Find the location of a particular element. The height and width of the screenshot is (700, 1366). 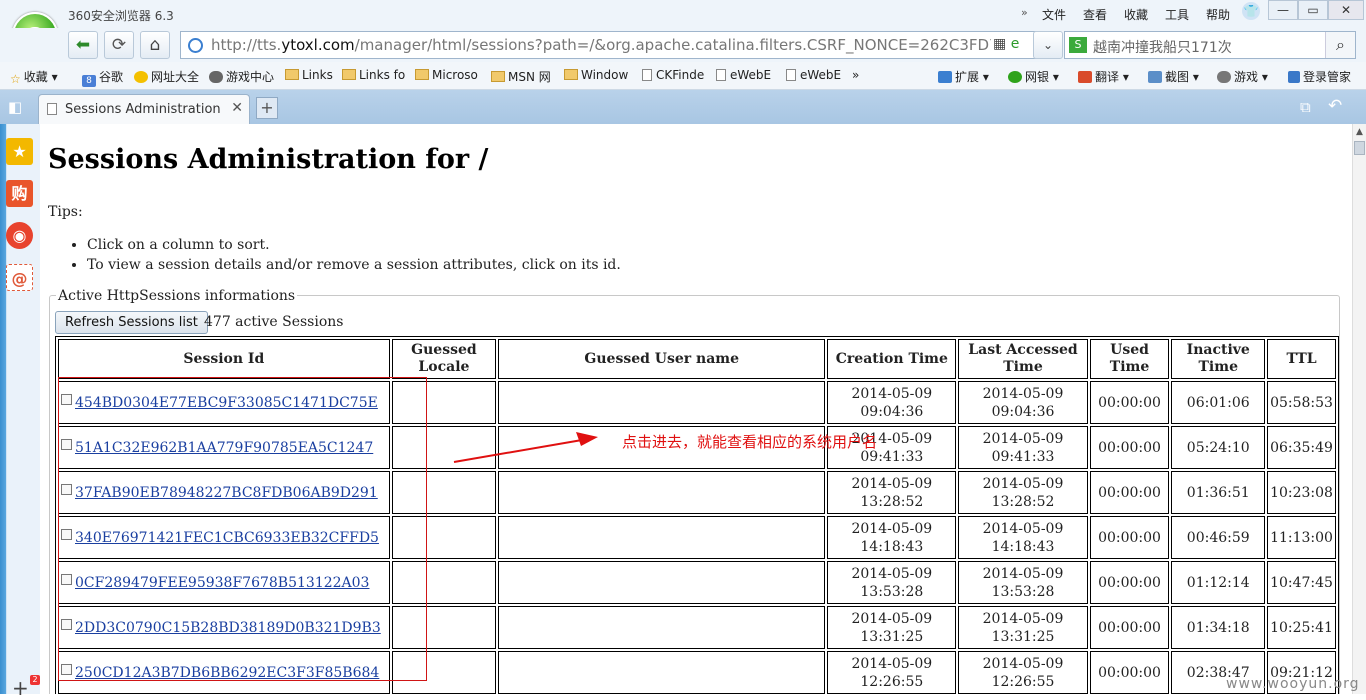

screenshot-menu: 截图 ▾ is located at coordinates (1173, 76).